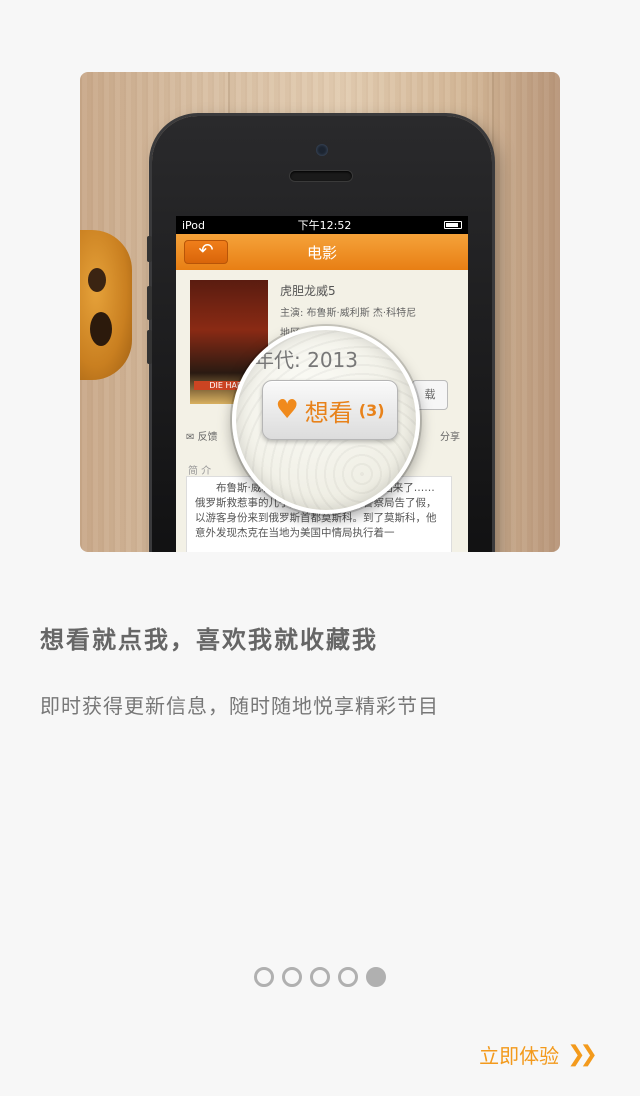  I want to click on magnifier-lens: 年代: 2013 ♥ 想看 (3), so click(326, 420).